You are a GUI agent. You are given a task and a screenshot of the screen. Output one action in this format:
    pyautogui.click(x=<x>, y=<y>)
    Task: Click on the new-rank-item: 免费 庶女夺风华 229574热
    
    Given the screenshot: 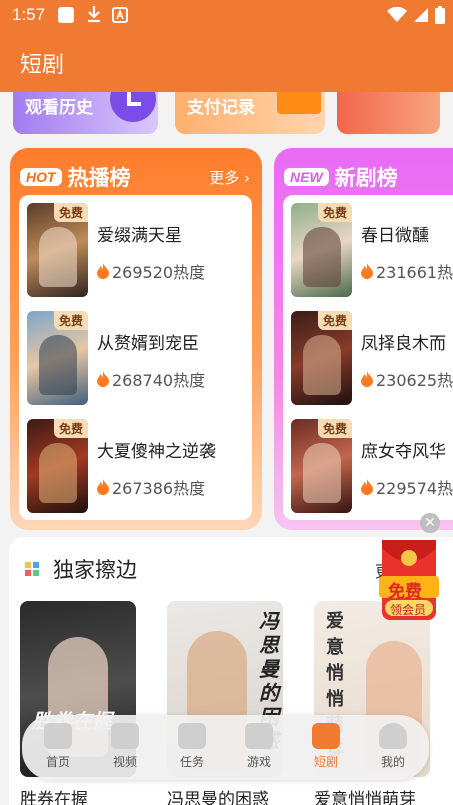 What is the action you would take?
    pyautogui.click(x=372, y=466)
    